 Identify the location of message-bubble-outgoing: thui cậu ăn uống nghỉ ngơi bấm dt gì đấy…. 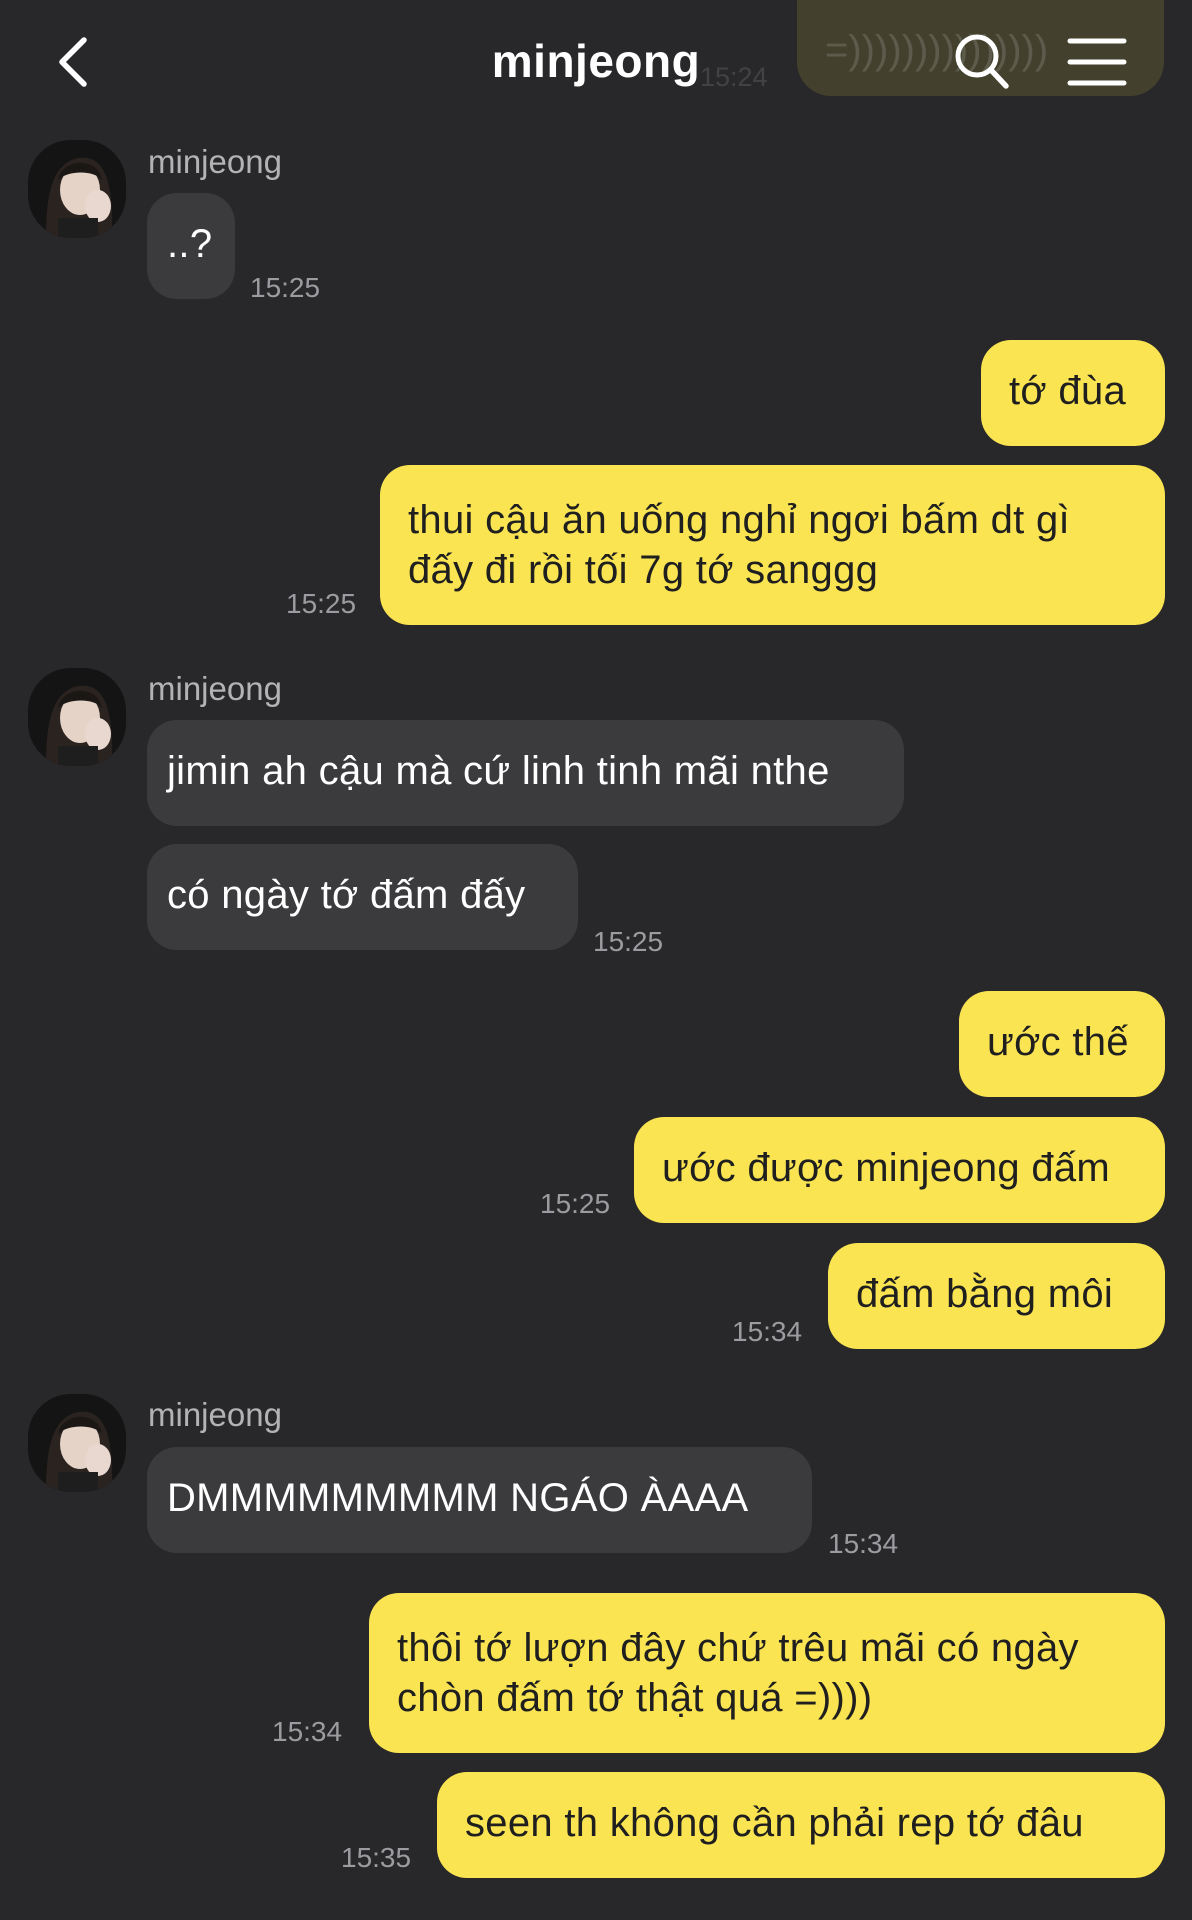
(772, 545).